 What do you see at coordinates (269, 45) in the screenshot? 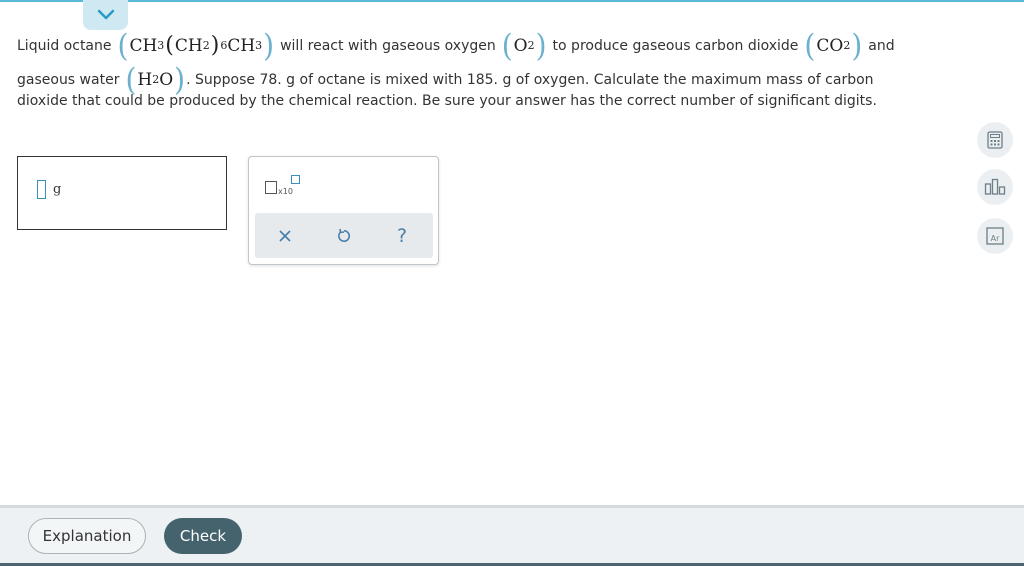
I see `paren-close: )` at bounding box center [269, 45].